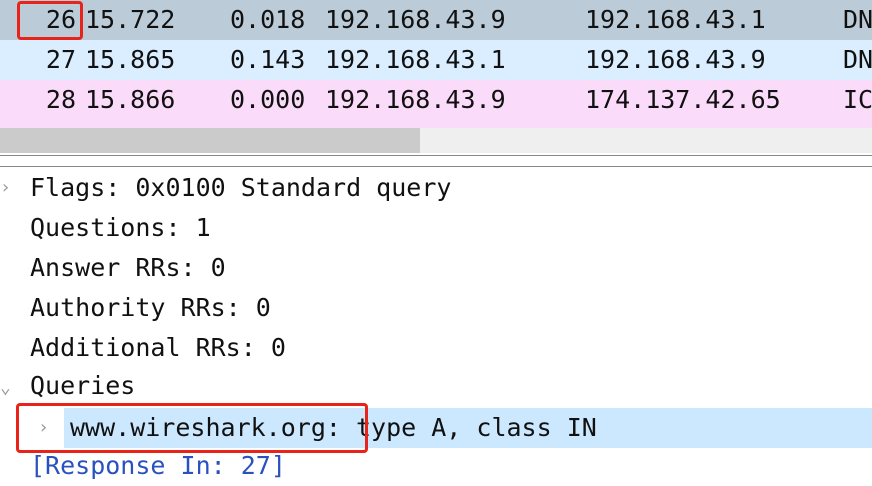  I want to click on packet-no: 28, so click(60, 99).